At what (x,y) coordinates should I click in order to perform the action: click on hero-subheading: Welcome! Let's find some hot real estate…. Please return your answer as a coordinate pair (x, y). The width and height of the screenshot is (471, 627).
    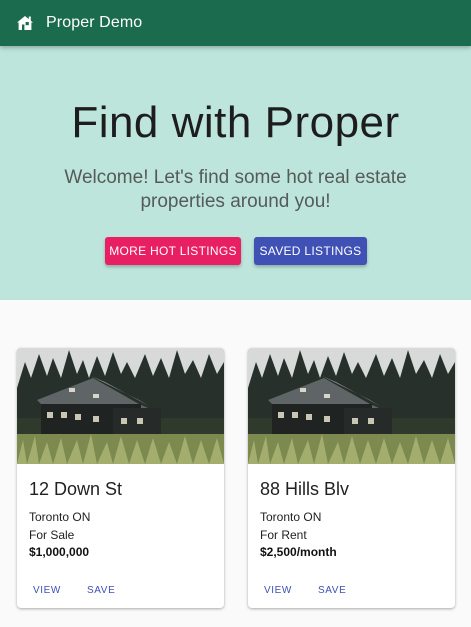
    Looking at the image, I should click on (235, 189).